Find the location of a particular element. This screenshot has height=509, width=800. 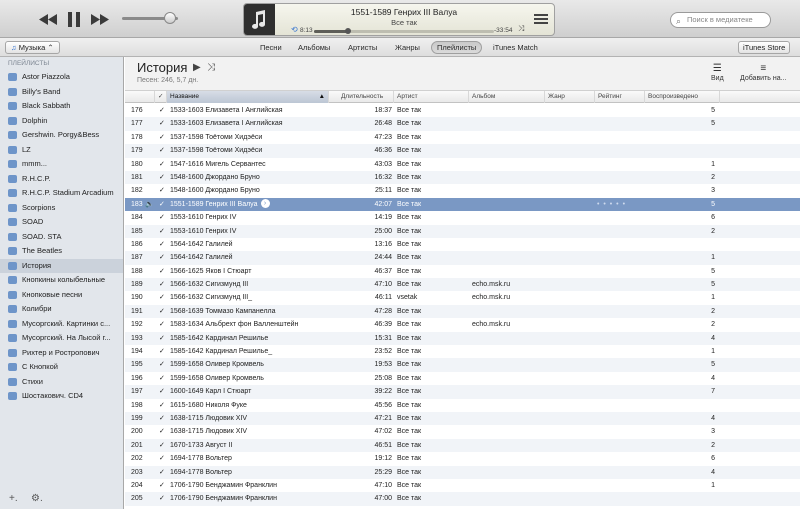

sidebar-playlist-item: Gershwin. Porgy&Bess is located at coordinates (61, 135).